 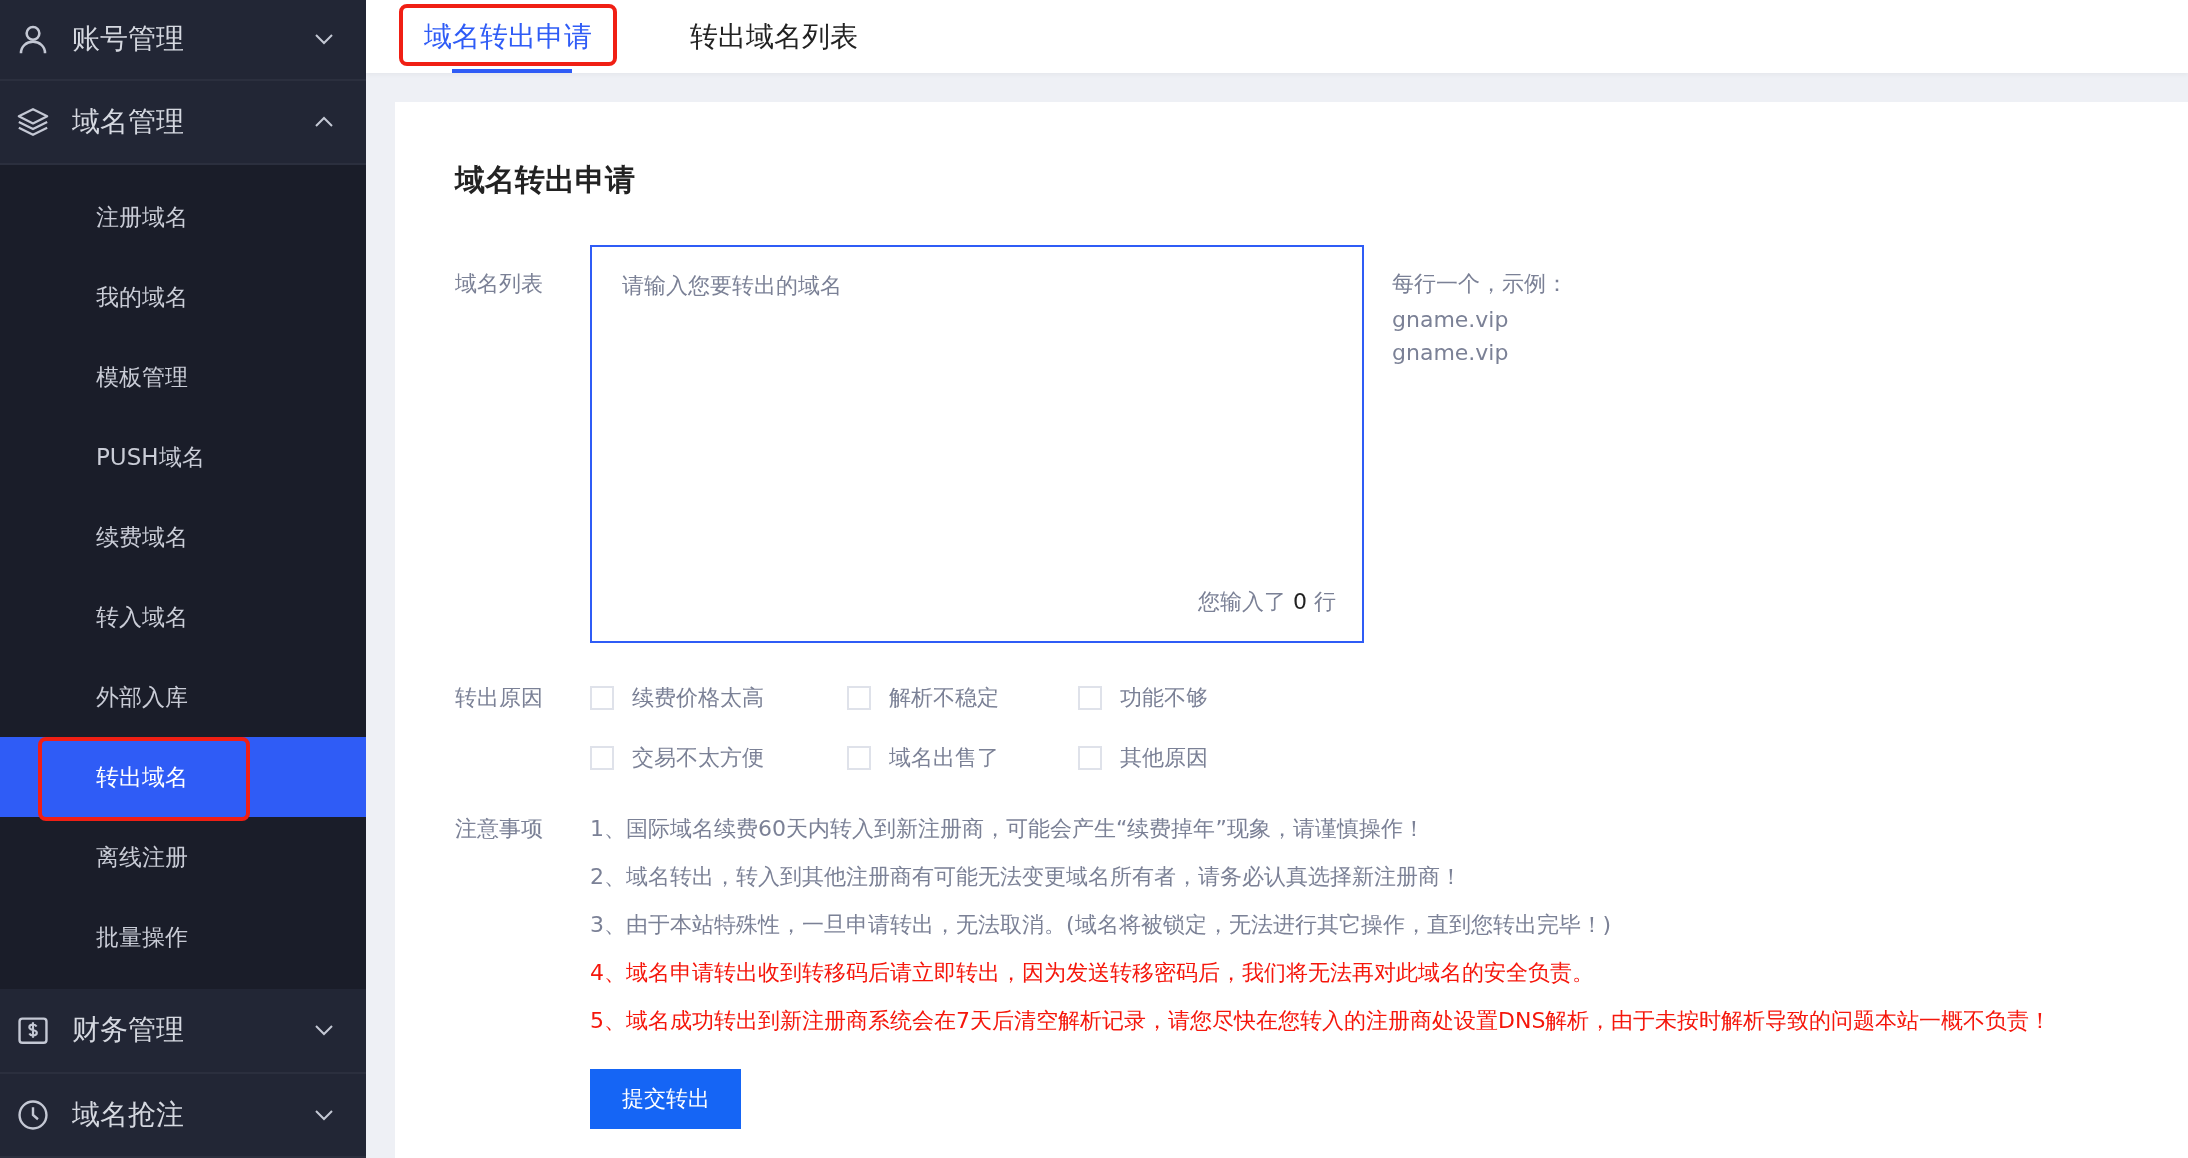 I want to click on sidebar-item: 离线注册, so click(x=183, y=857).